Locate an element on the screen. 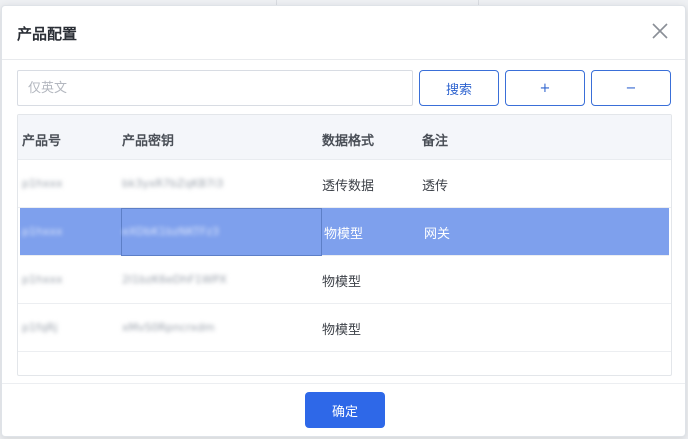 This screenshot has height=439, width=688. column-header-product-no: 产品号 is located at coordinates (42, 141).